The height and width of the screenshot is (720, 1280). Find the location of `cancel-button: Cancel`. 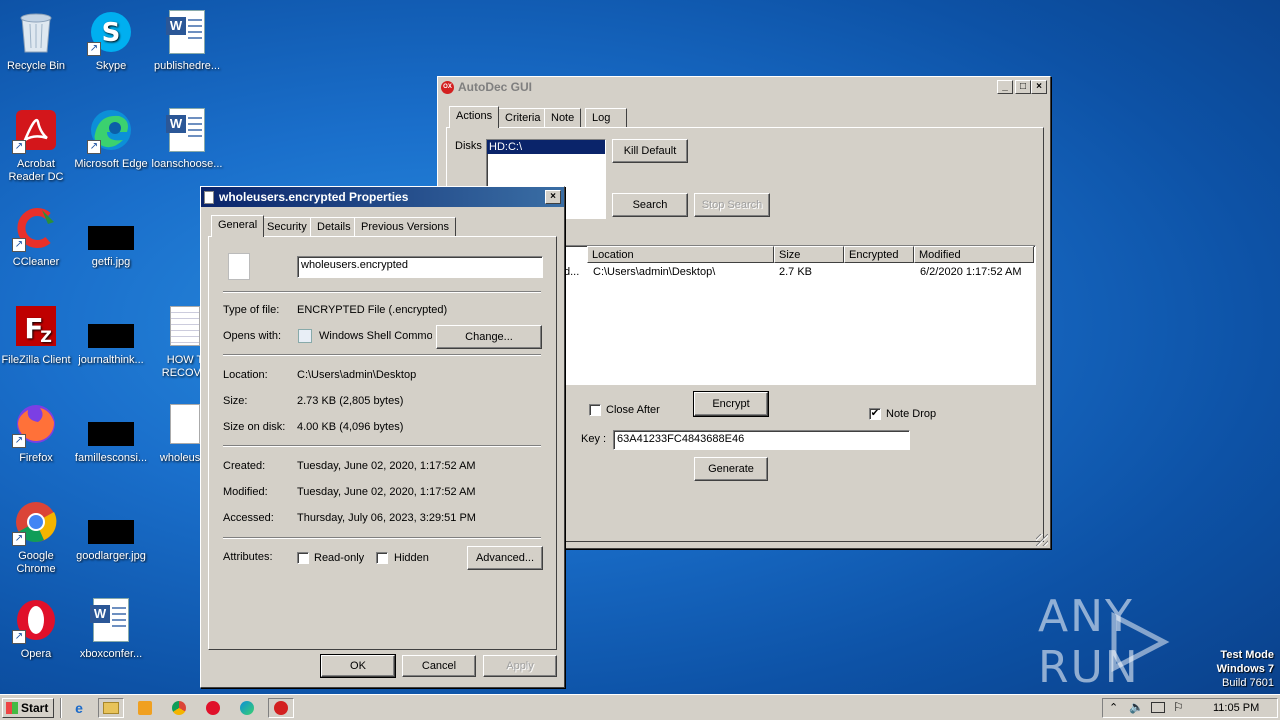

cancel-button: Cancel is located at coordinates (439, 666).